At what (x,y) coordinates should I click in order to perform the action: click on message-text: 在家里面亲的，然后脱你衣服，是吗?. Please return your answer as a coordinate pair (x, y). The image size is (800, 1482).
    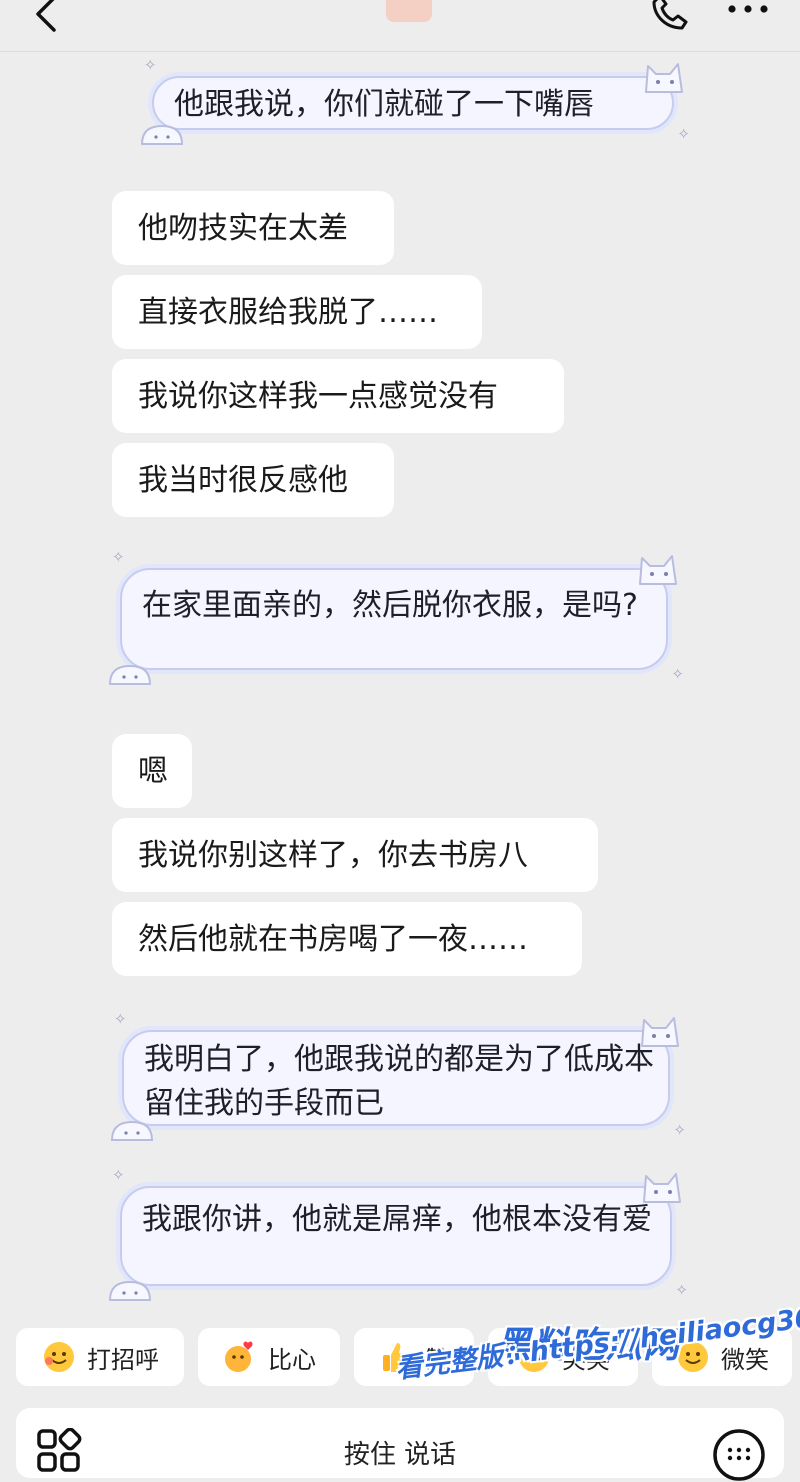
    Looking at the image, I should click on (390, 605).